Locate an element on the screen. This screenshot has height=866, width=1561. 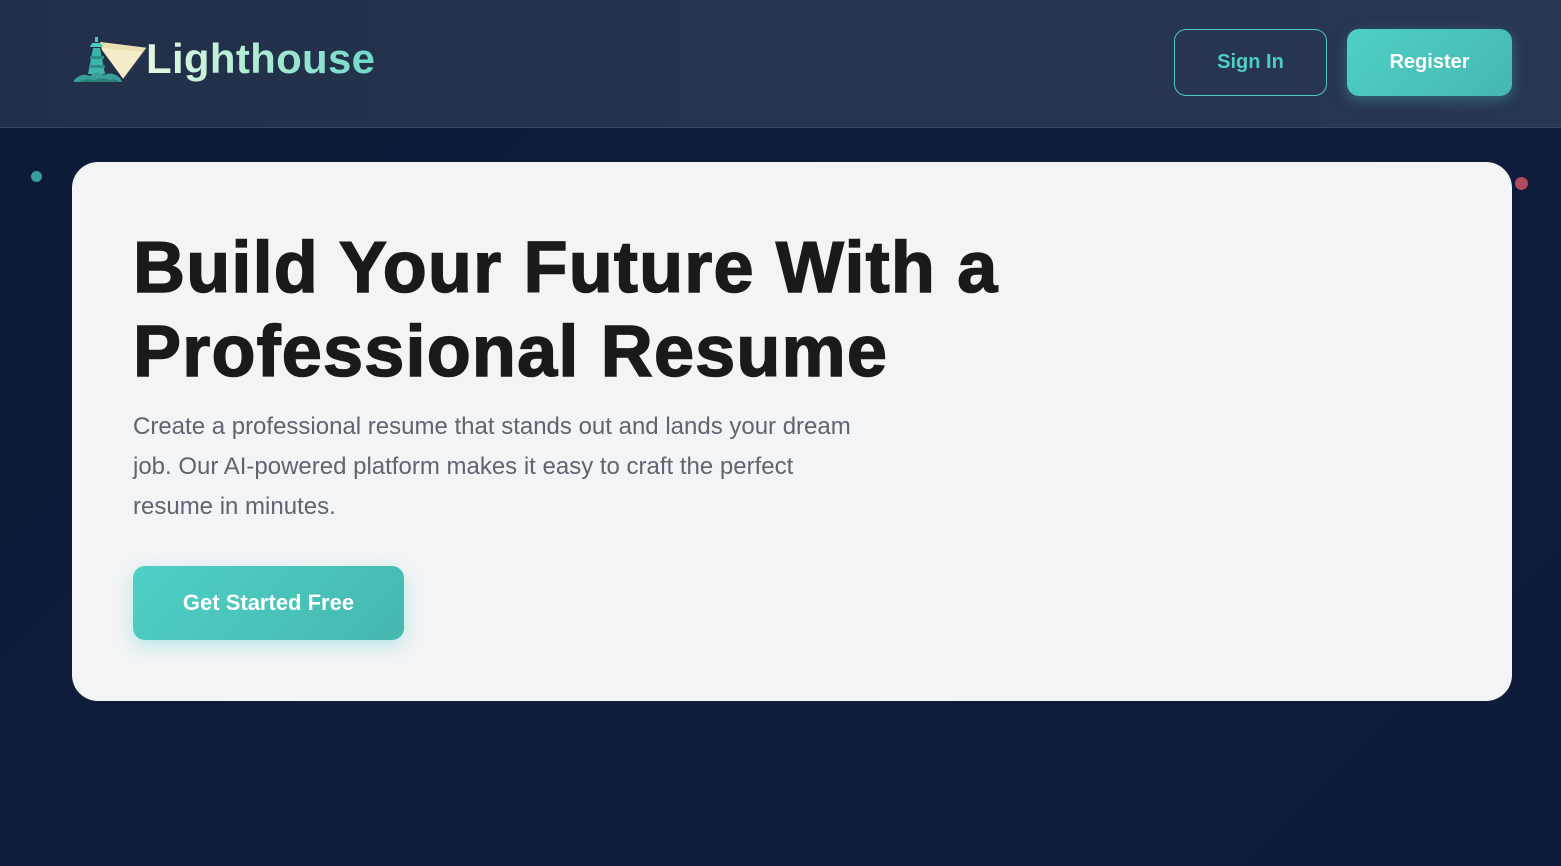
logo: Lighthouse is located at coordinates (223, 60).